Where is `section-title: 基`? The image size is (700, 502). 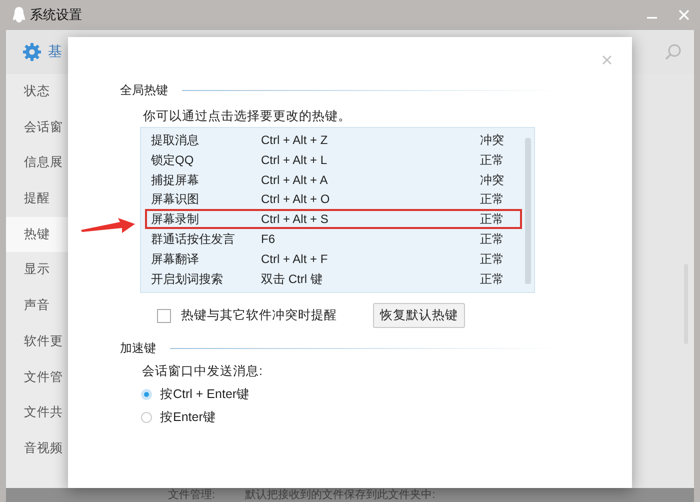
section-title: 基 is located at coordinates (55, 52).